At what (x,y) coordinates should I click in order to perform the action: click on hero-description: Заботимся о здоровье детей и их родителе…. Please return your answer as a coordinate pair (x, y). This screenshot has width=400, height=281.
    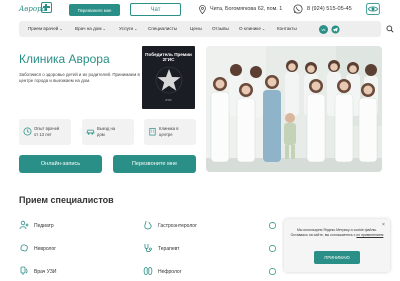
    Looking at the image, I should click on (79, 78).